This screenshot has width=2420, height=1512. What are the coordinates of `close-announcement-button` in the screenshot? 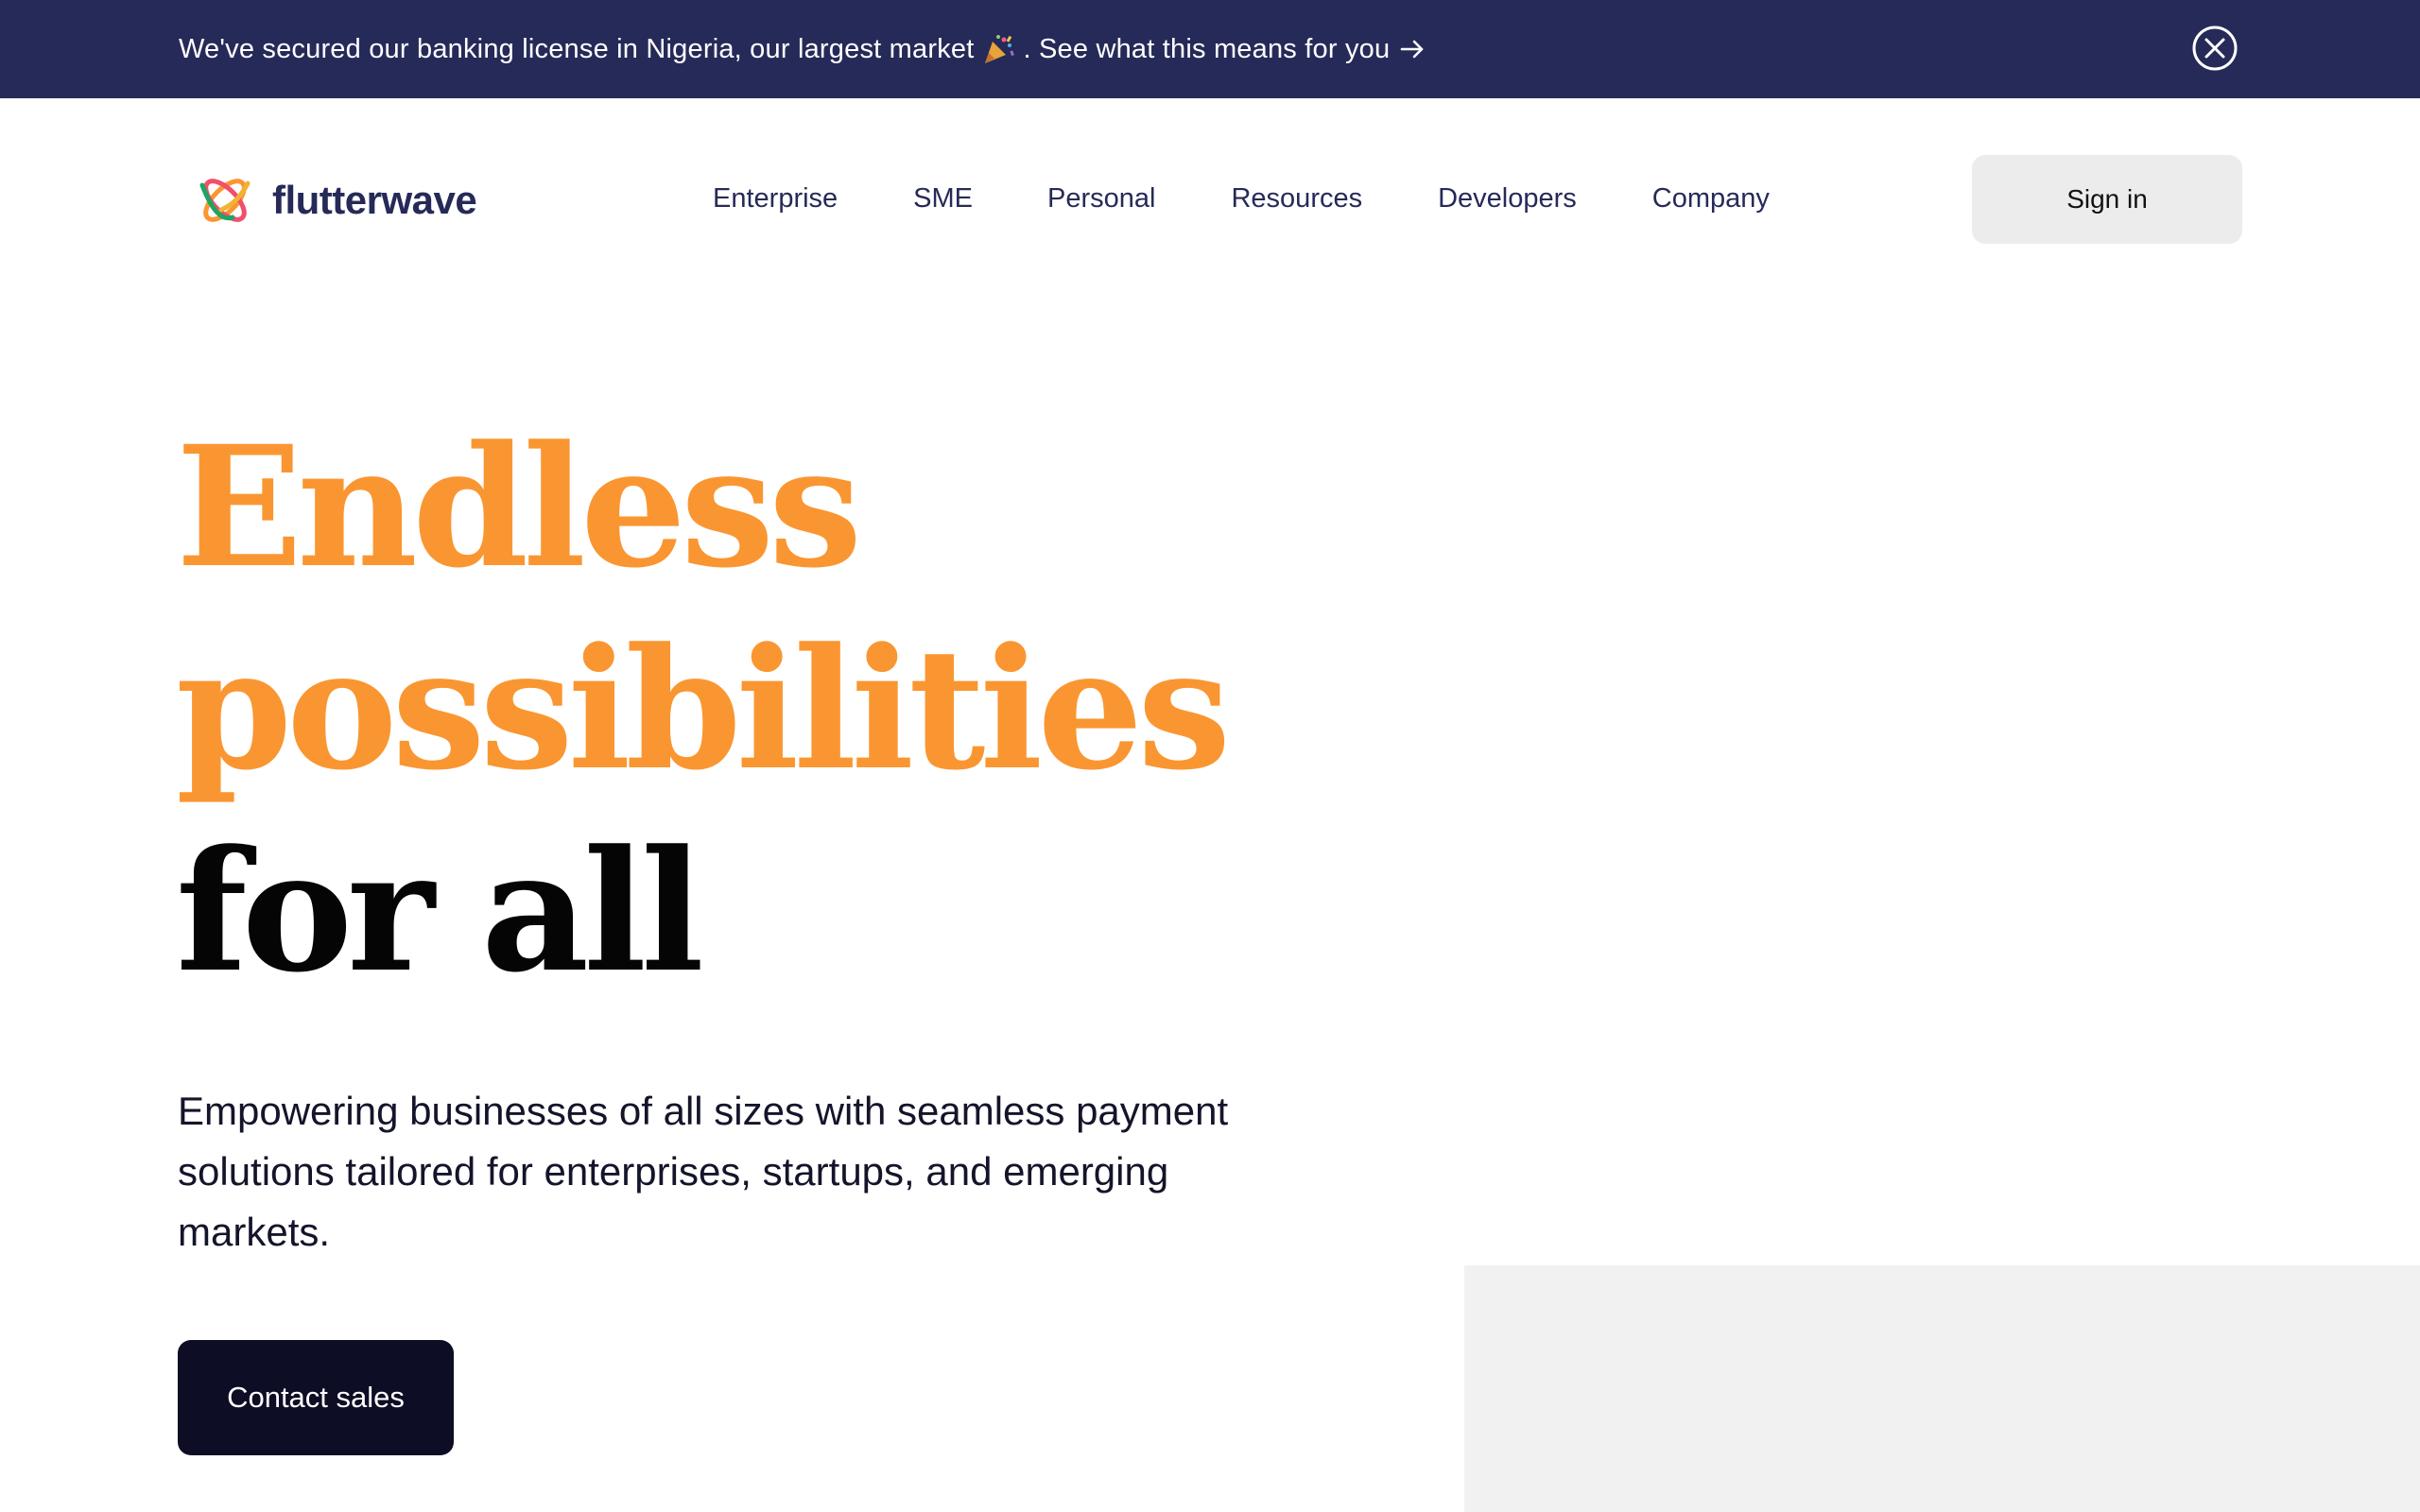 It's located at (2214, 48).